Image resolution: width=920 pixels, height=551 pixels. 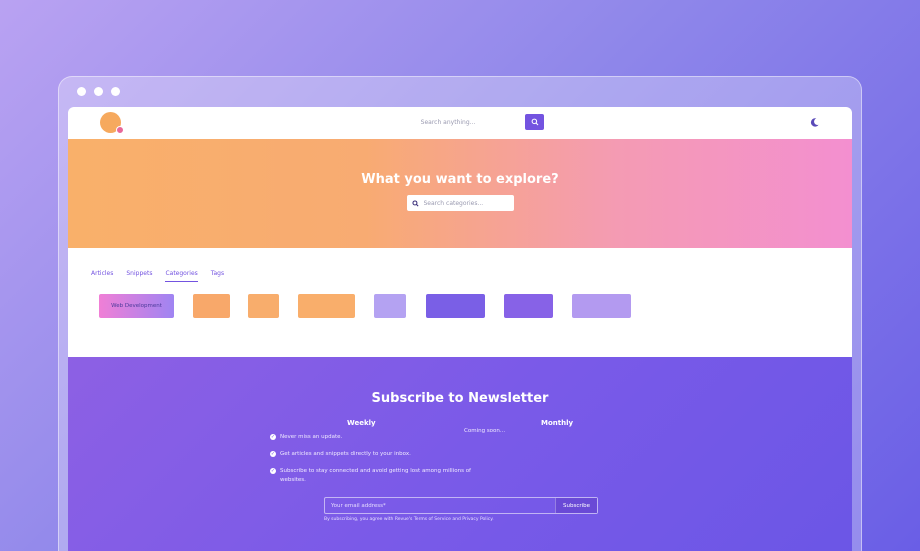 What do you see at coordinates (120, 130) in the screenshot?
I see `logo-badge` at bounding box center [120, 130].